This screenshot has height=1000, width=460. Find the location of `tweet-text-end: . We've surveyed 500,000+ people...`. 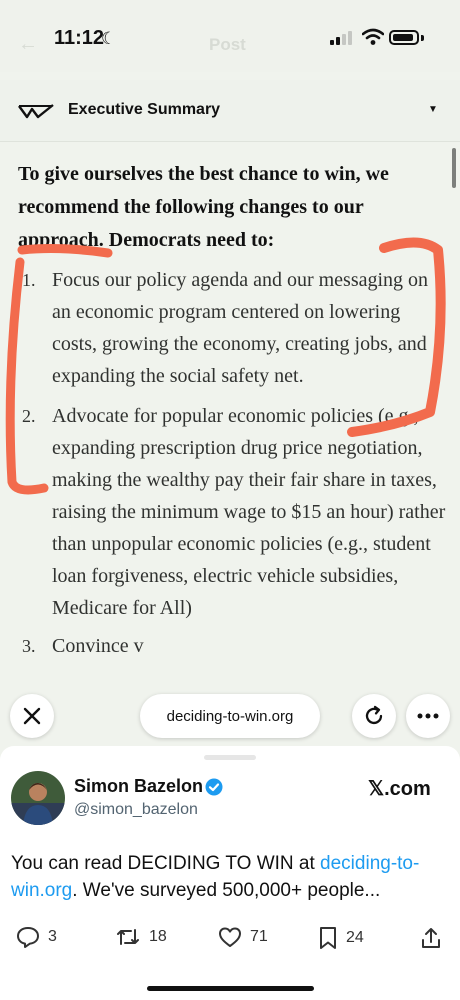

tweet-text-end: . We've surveyed 500,000+ people... is located at coordinates (226, 890).